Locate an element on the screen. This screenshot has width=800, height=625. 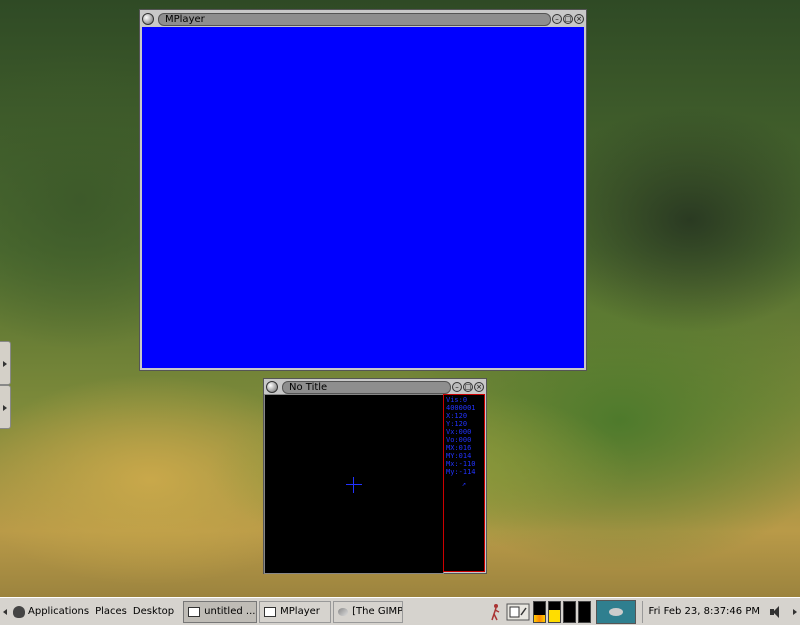
no-title-titlebar: No Title – □ × is located at coordinates (375, 387).